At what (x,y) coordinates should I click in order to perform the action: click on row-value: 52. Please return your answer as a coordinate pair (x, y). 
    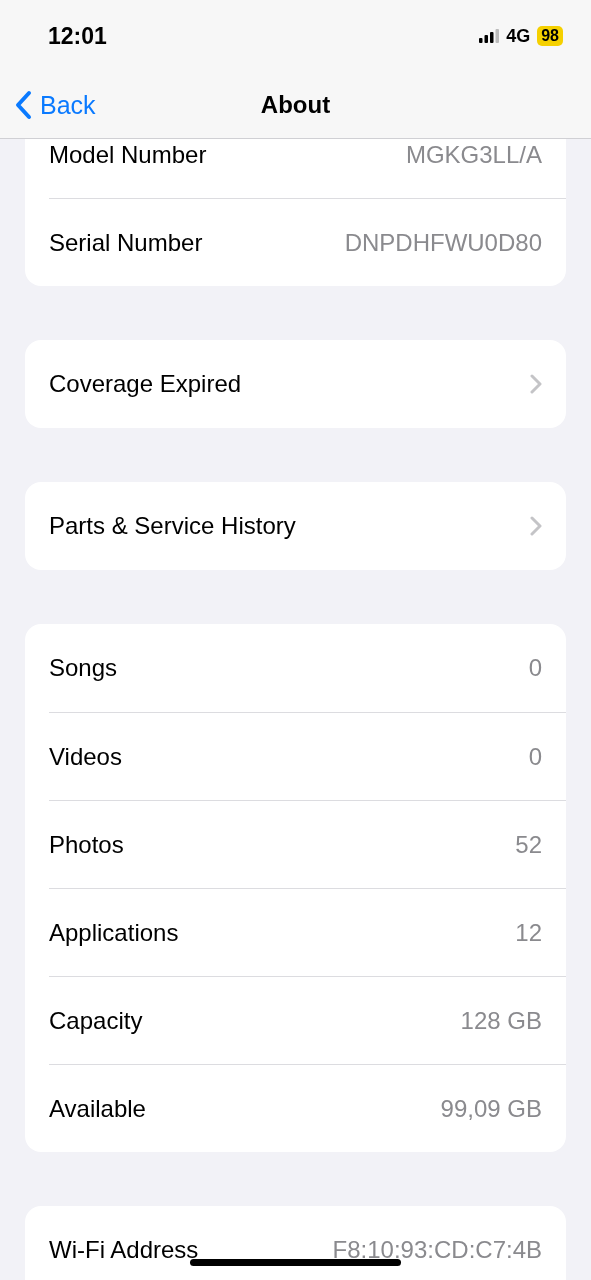
    Looking at the image, I should click on (528, 844).